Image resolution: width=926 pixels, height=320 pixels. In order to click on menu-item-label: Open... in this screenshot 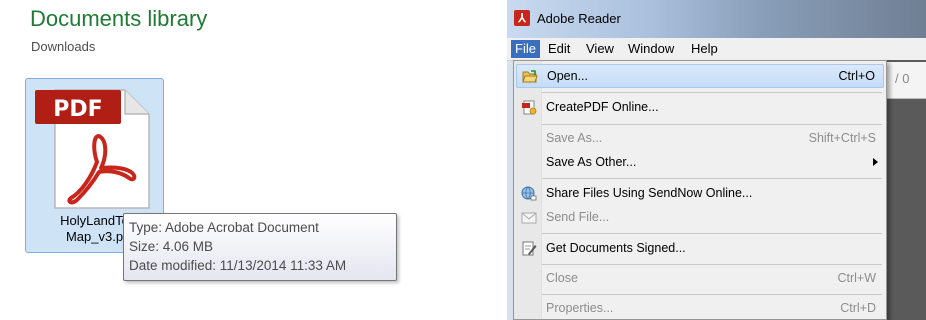, I will do `click(567, 76)`.